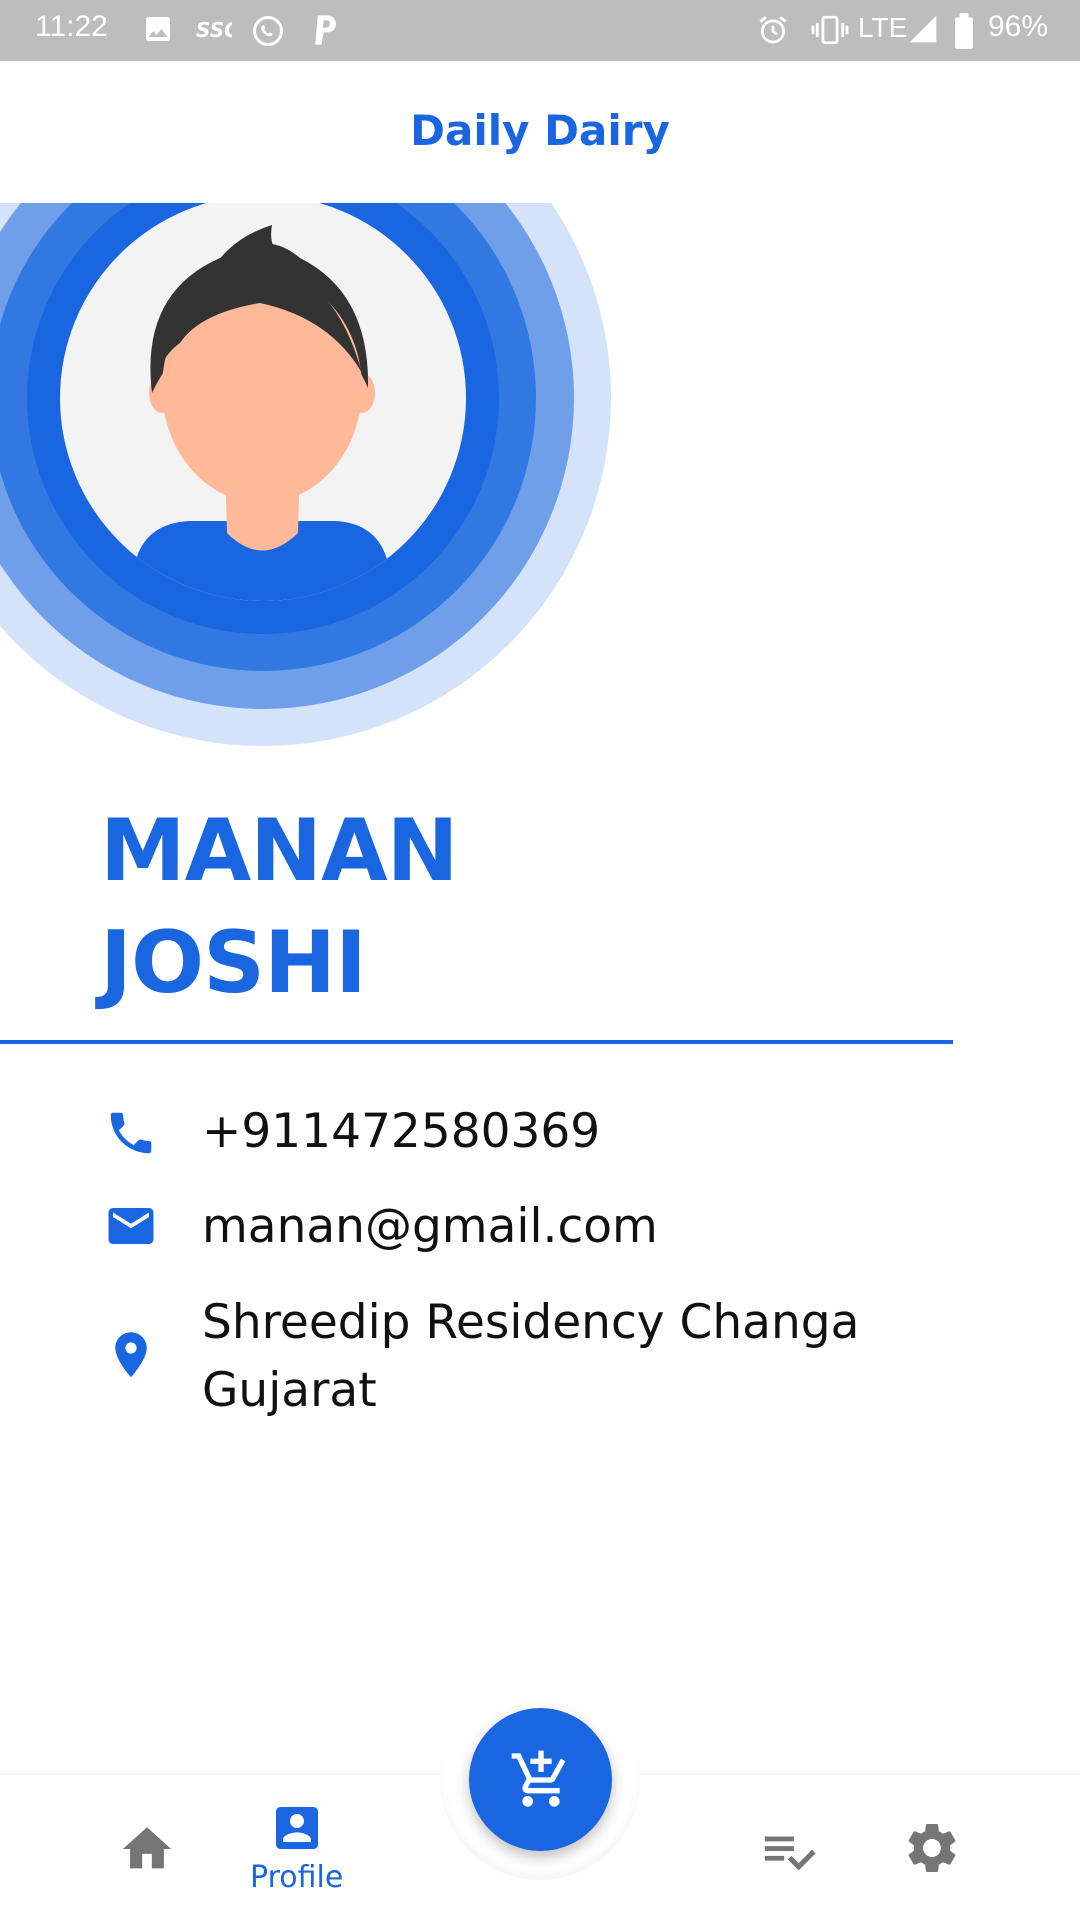  I want to click on battery-percent: 96%, so click(1018, 26).